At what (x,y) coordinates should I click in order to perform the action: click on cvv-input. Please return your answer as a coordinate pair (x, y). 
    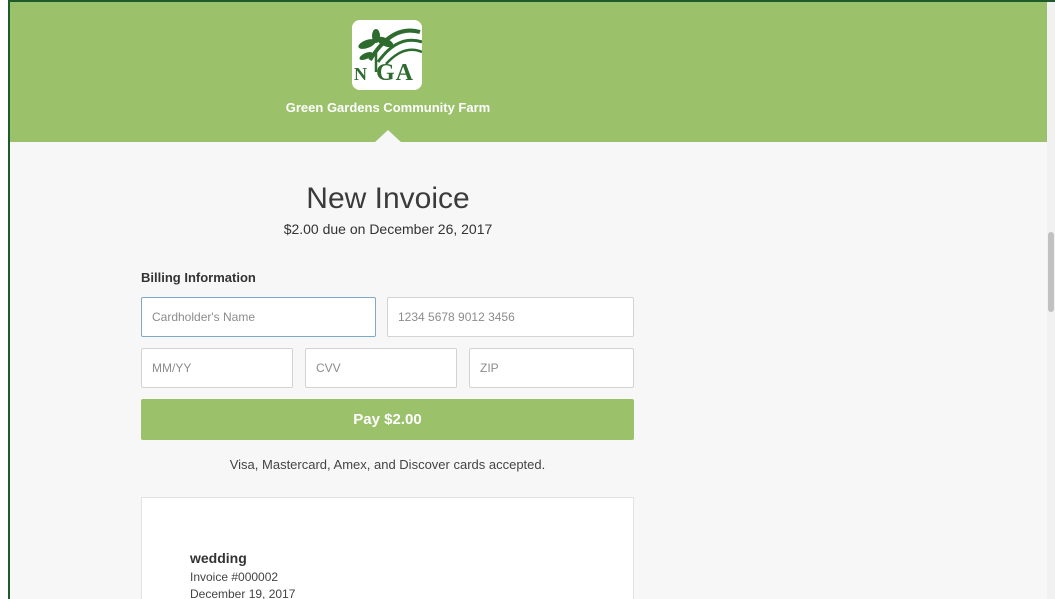
    Looking at the image, I should click on (381, 368).